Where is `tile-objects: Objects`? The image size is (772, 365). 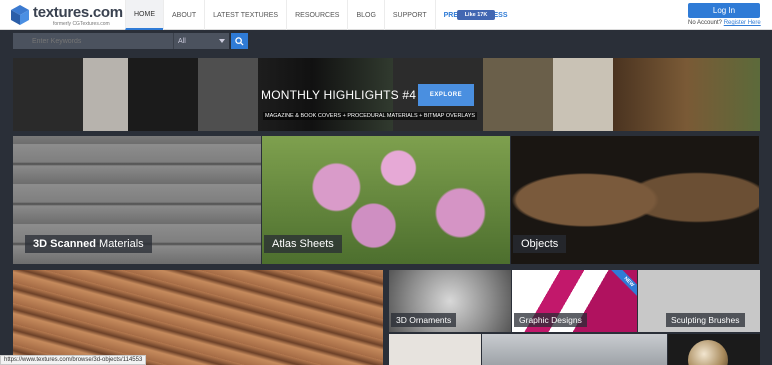
tile-objects: Objects is located at coordinates (635, 200).